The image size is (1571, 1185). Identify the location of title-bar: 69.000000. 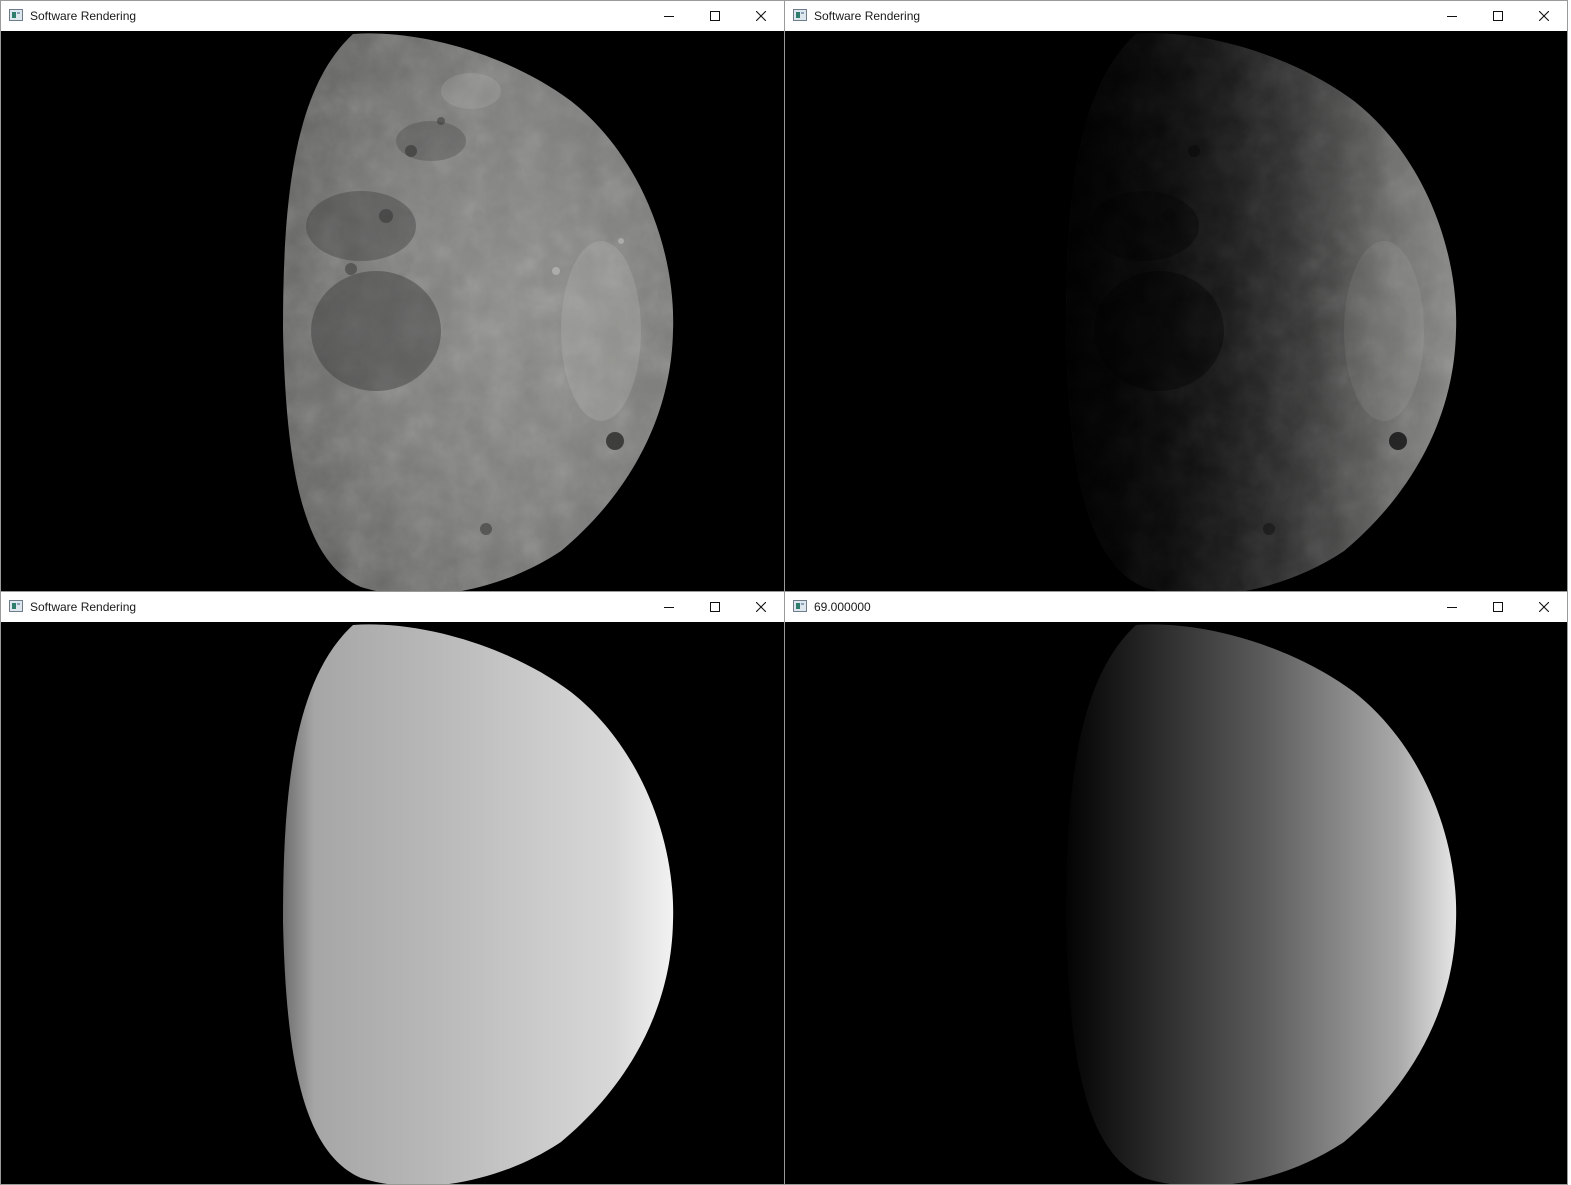
(1176, 607).